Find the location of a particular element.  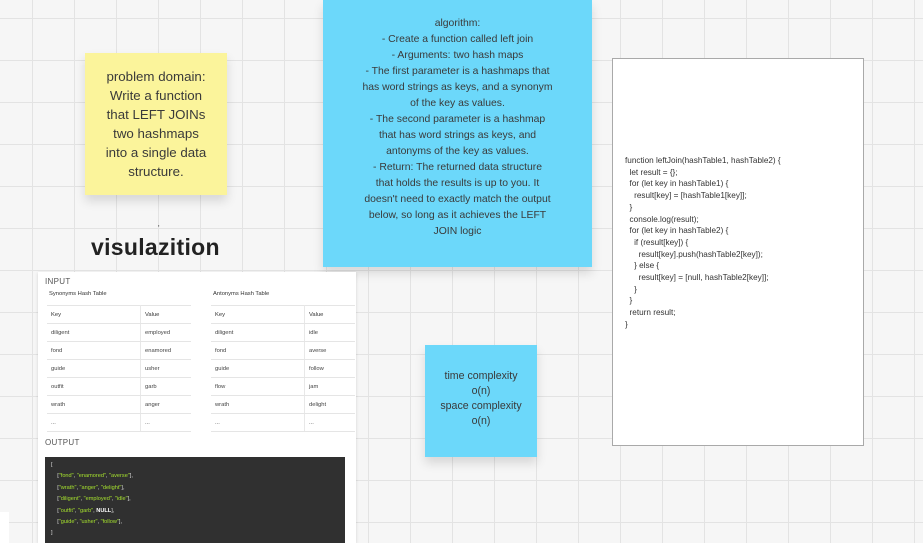

note-line: - Return: The returned data structure is located at coordinates (457, 167).